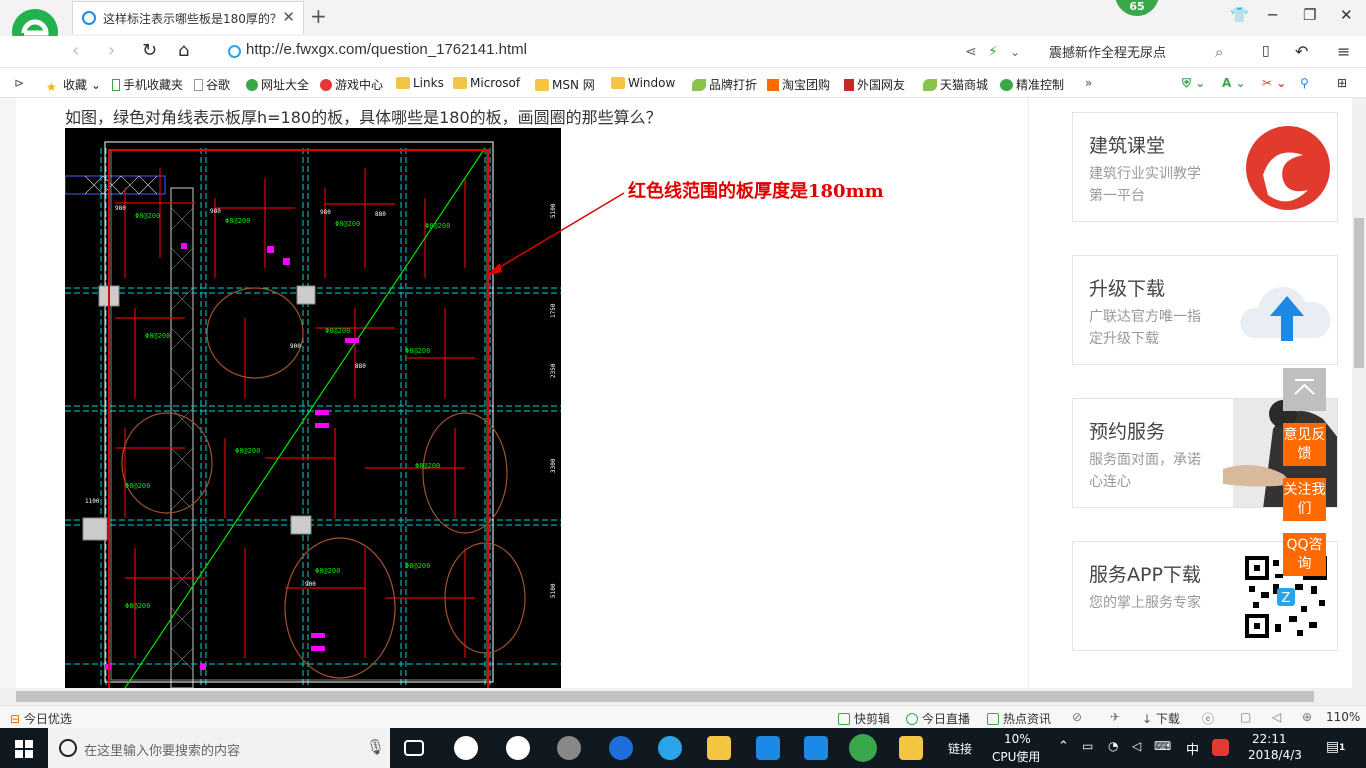  Describe the element at coordinates (147, 84) in the screenshot. I see `bookmark-item: 手机收藏夹` at that location.